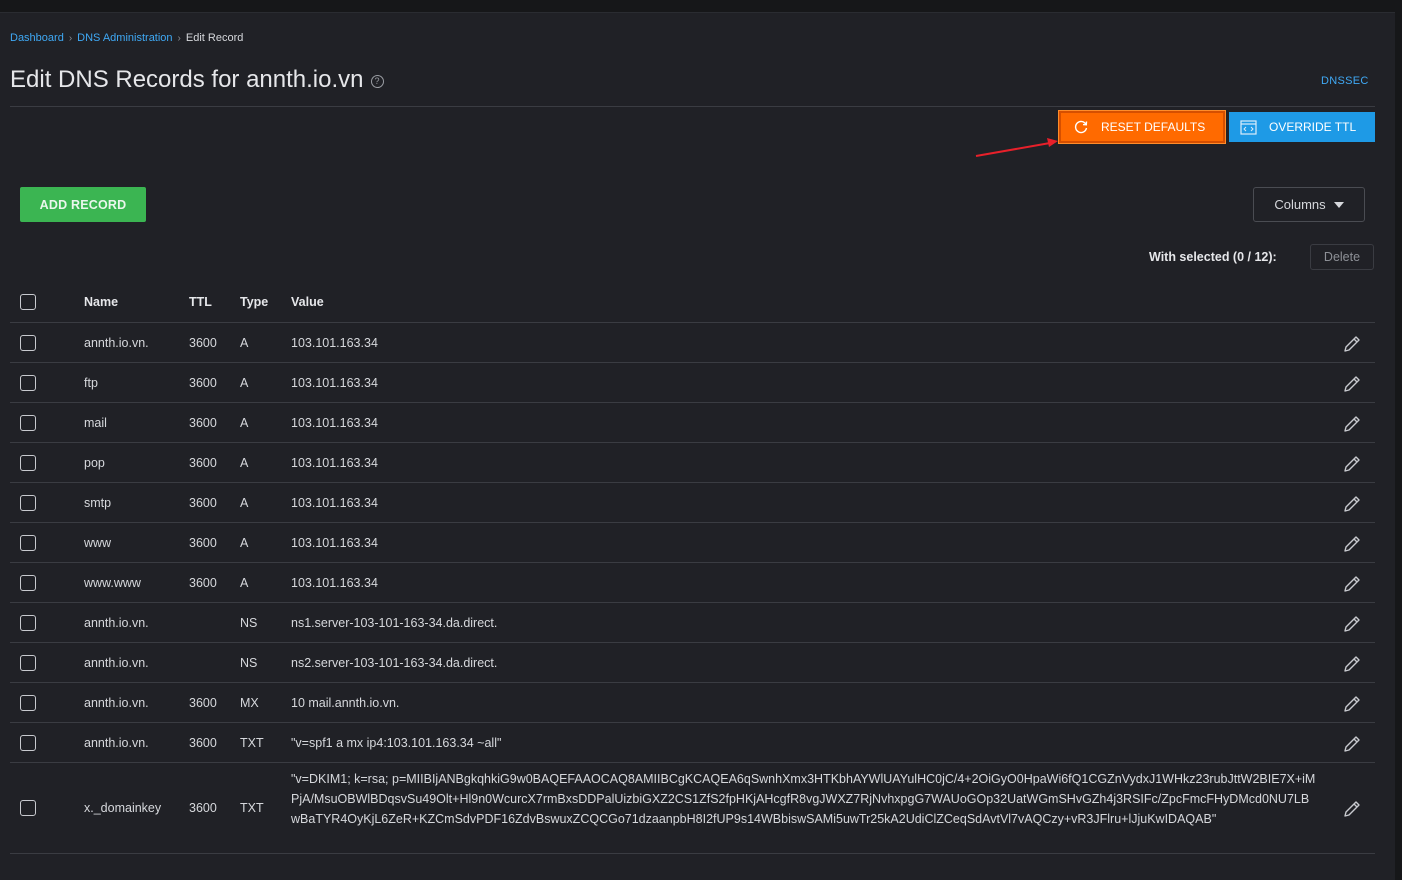 The height and width of the screenshot is (880, 1402). I want to click on annotation-arrow, so click(1016, 147).